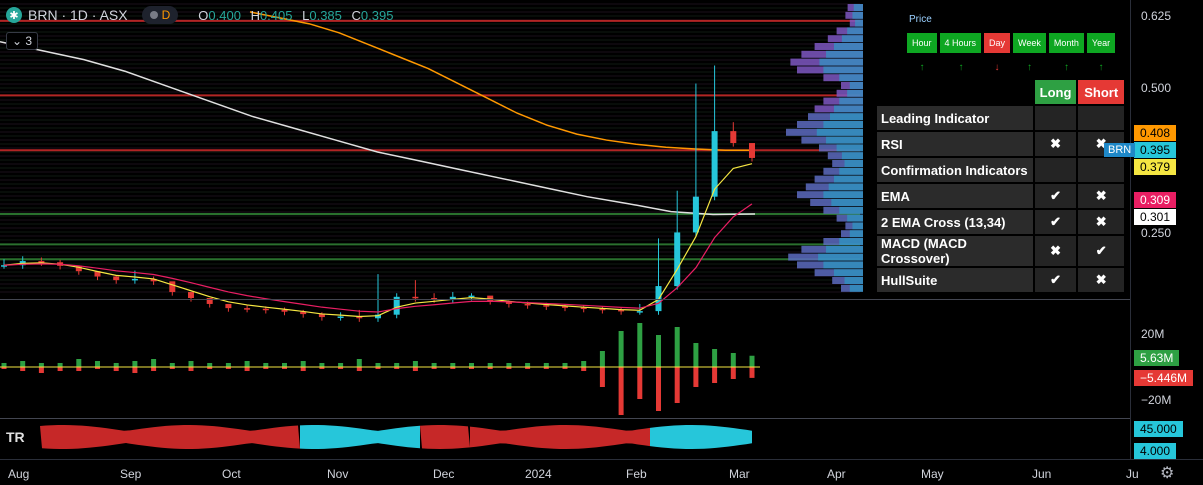 This screenshot has height=485, width=1203. What do you see at coordinates (78, 15) in the screenshot?
I see `symbol-title: BRN · 1D · ASX` at bounding box center [78, 15].